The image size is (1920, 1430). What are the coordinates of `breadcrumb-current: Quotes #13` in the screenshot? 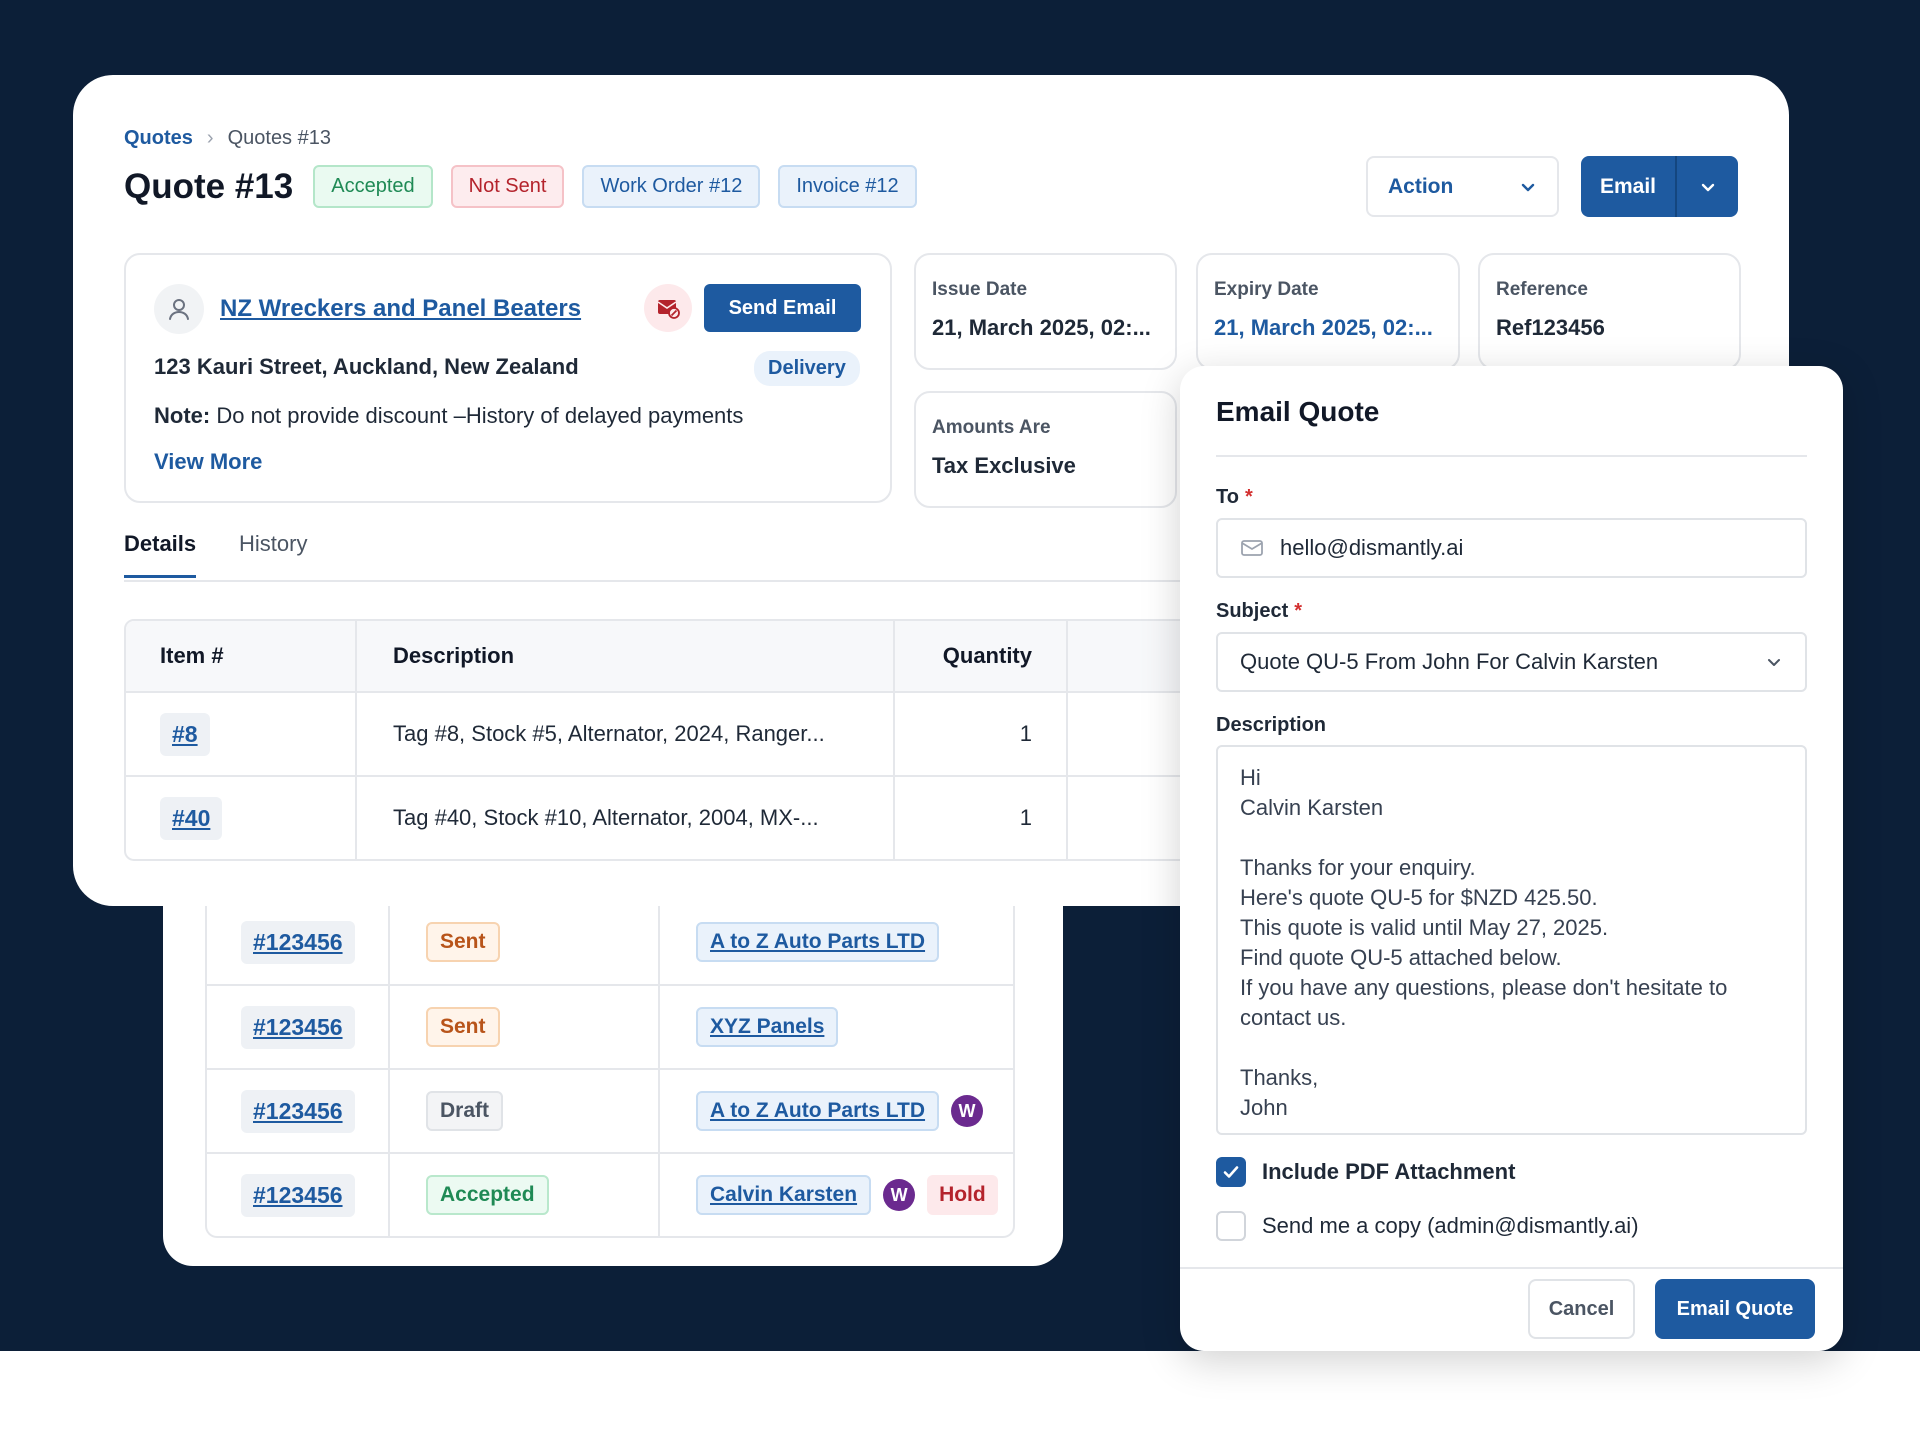 It's located at (279, 138).